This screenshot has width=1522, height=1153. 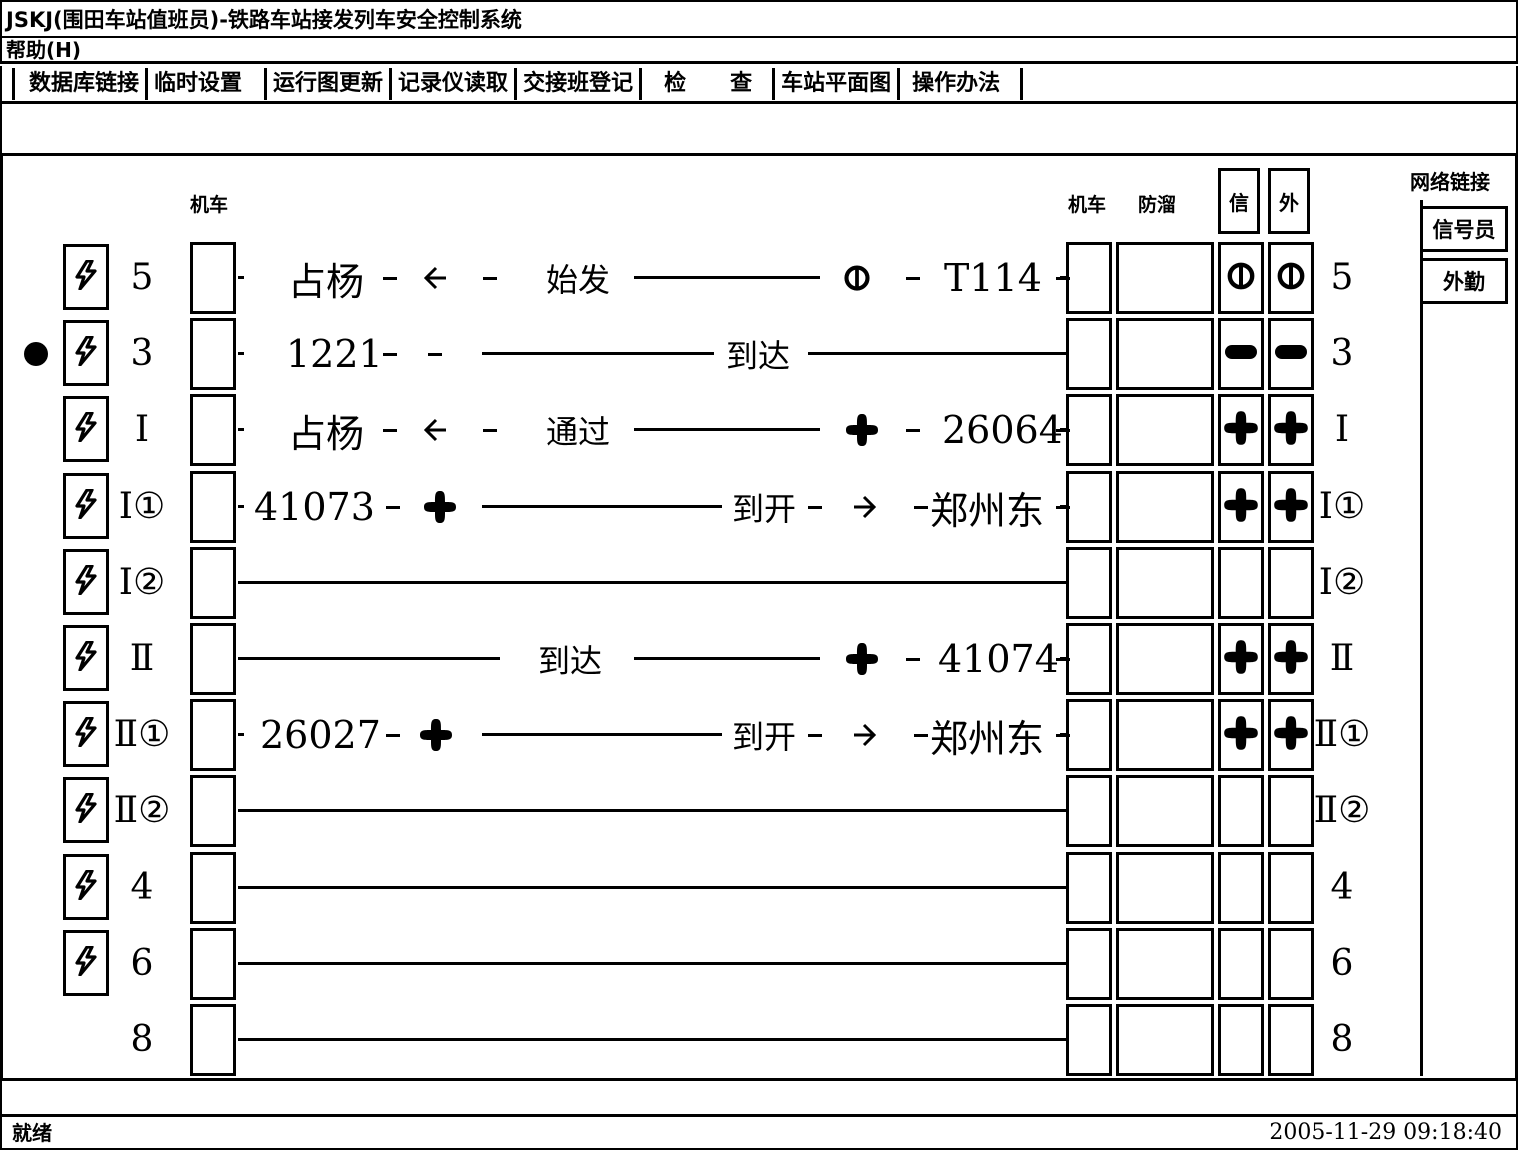 I want to click on route-label: 郑州东, so click(x=987, y=510).